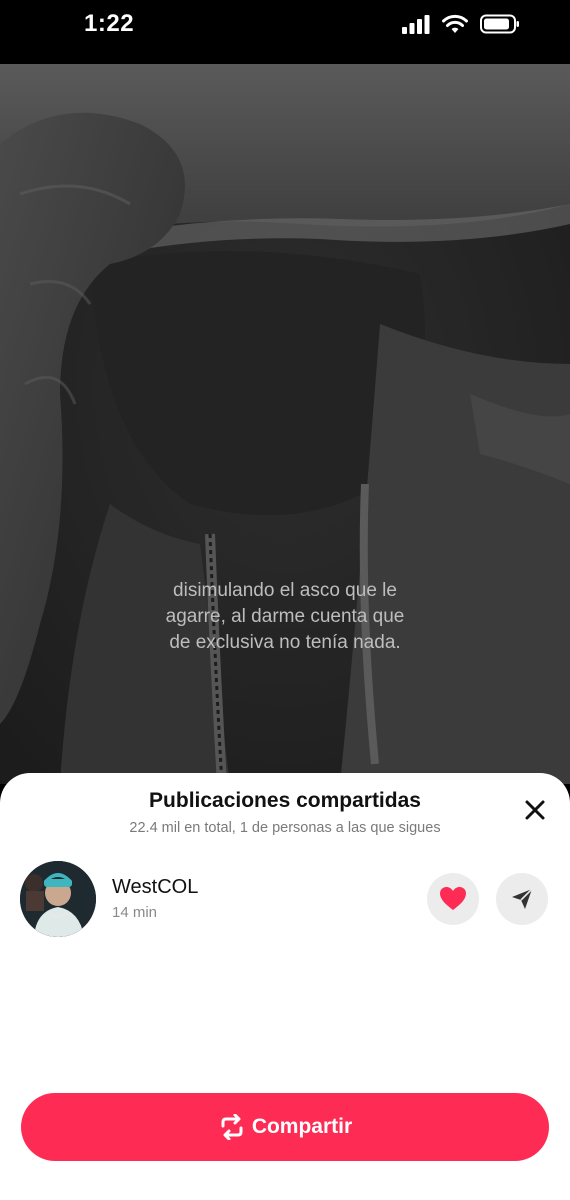 This screenshot has height=1200, width=570. Describe the element at coordinates (285, 642) in the screenshot. I see `caption-line: de exclusiva no tenía nada.` at that location.